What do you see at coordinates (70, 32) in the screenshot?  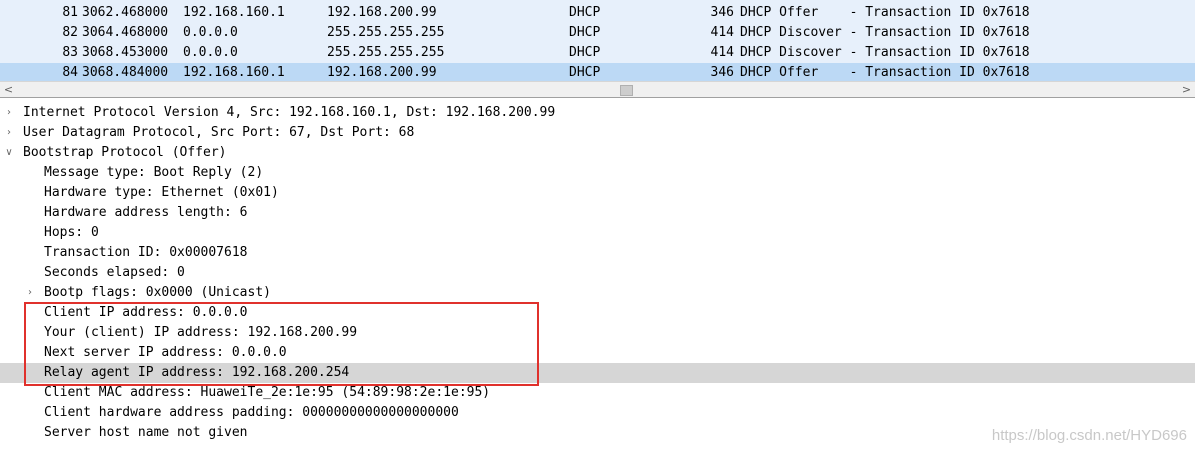 I see `packet-no: 82` at bounding box center [70, 32].